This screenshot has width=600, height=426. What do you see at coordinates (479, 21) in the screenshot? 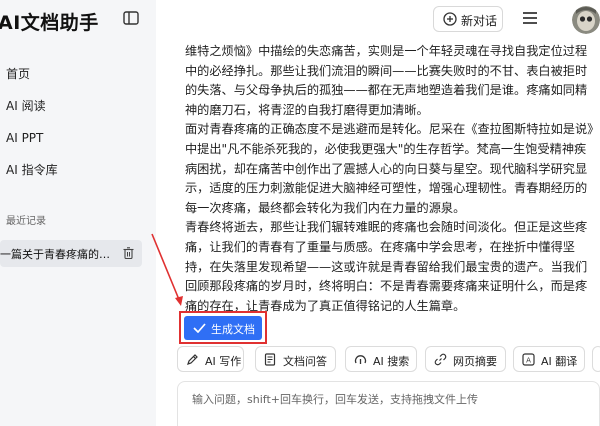
I see `new-chat-label: 新对话` at bounding box center [479, 21].